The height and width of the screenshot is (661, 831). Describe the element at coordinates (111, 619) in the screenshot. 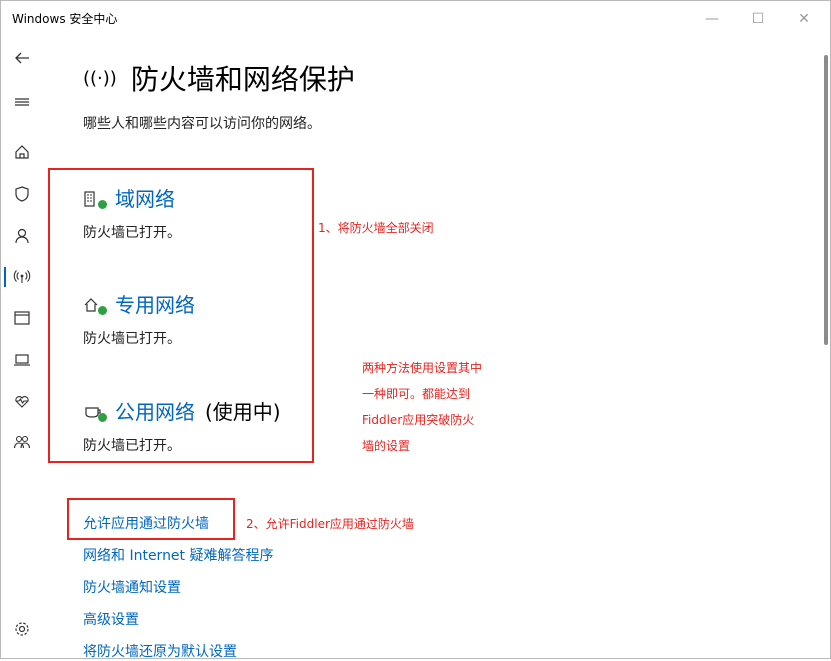

I see `advanced-settings-link: 高级设置` at that location.